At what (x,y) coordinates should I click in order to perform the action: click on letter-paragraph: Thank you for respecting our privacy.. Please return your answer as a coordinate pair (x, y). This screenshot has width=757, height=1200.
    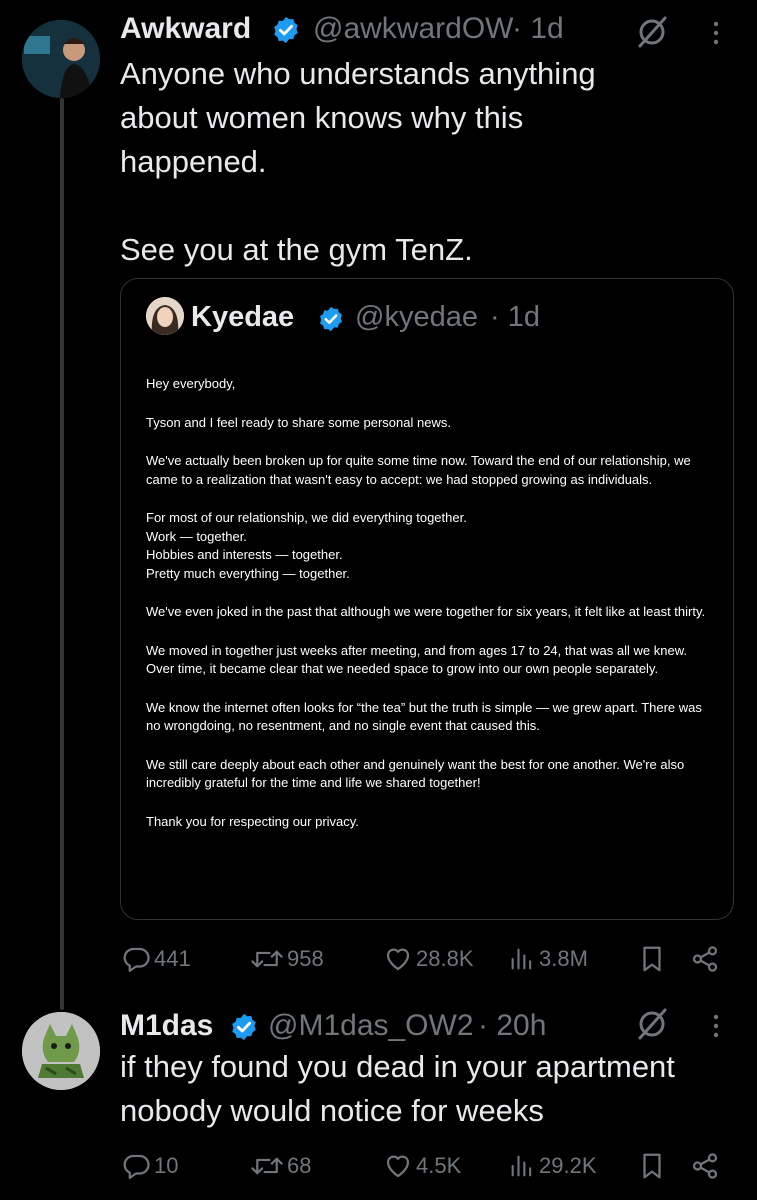
    Looking at the image, I should click on (252, 821).